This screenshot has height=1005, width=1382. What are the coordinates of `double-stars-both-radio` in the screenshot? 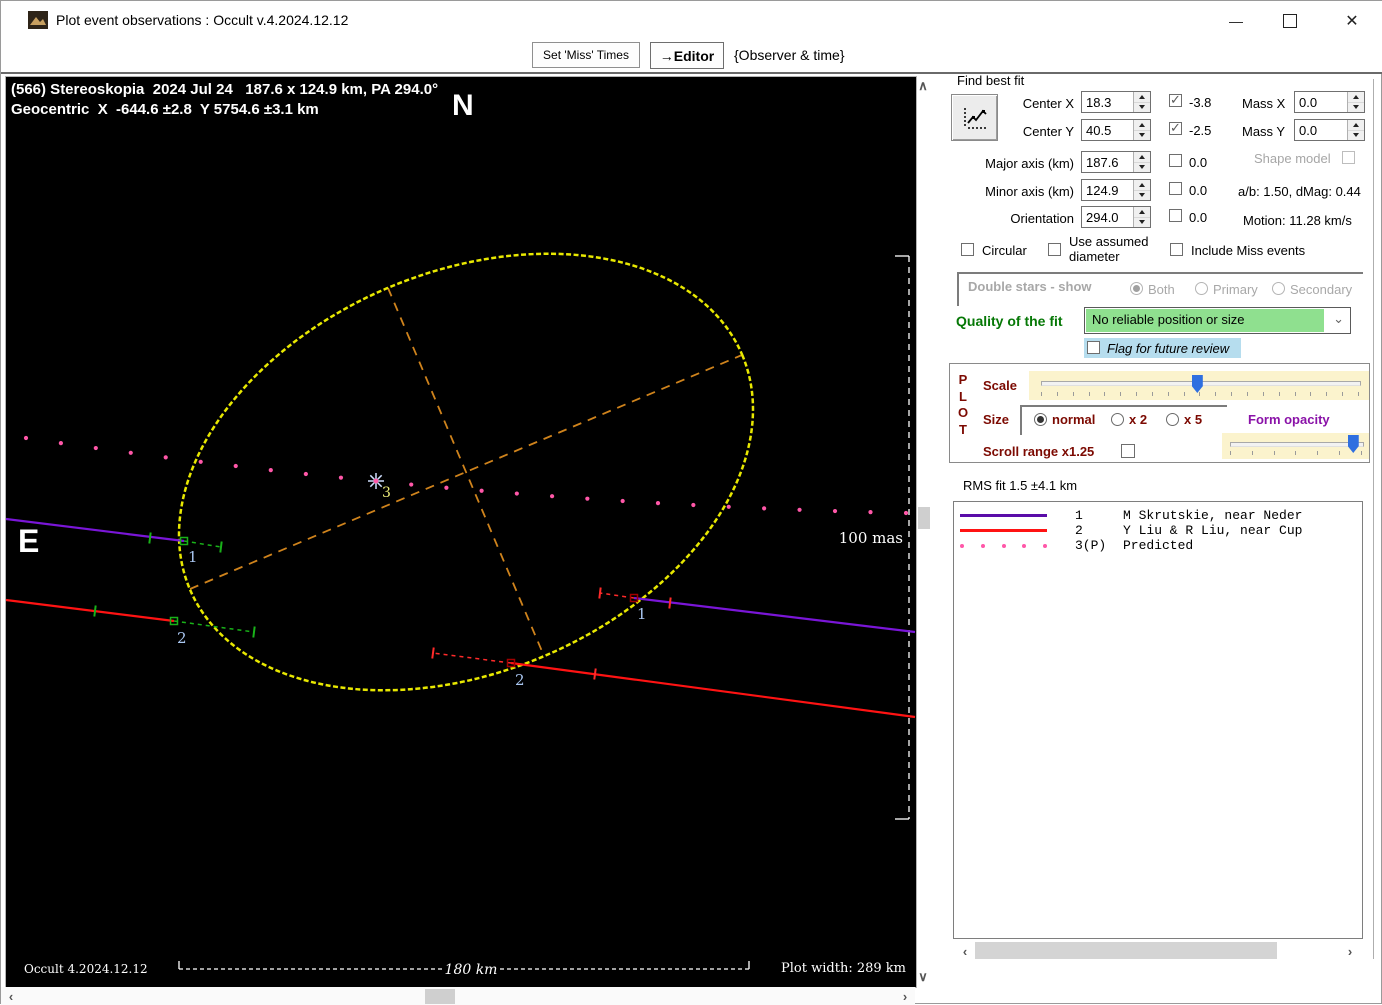 It's located at (1136, 288).